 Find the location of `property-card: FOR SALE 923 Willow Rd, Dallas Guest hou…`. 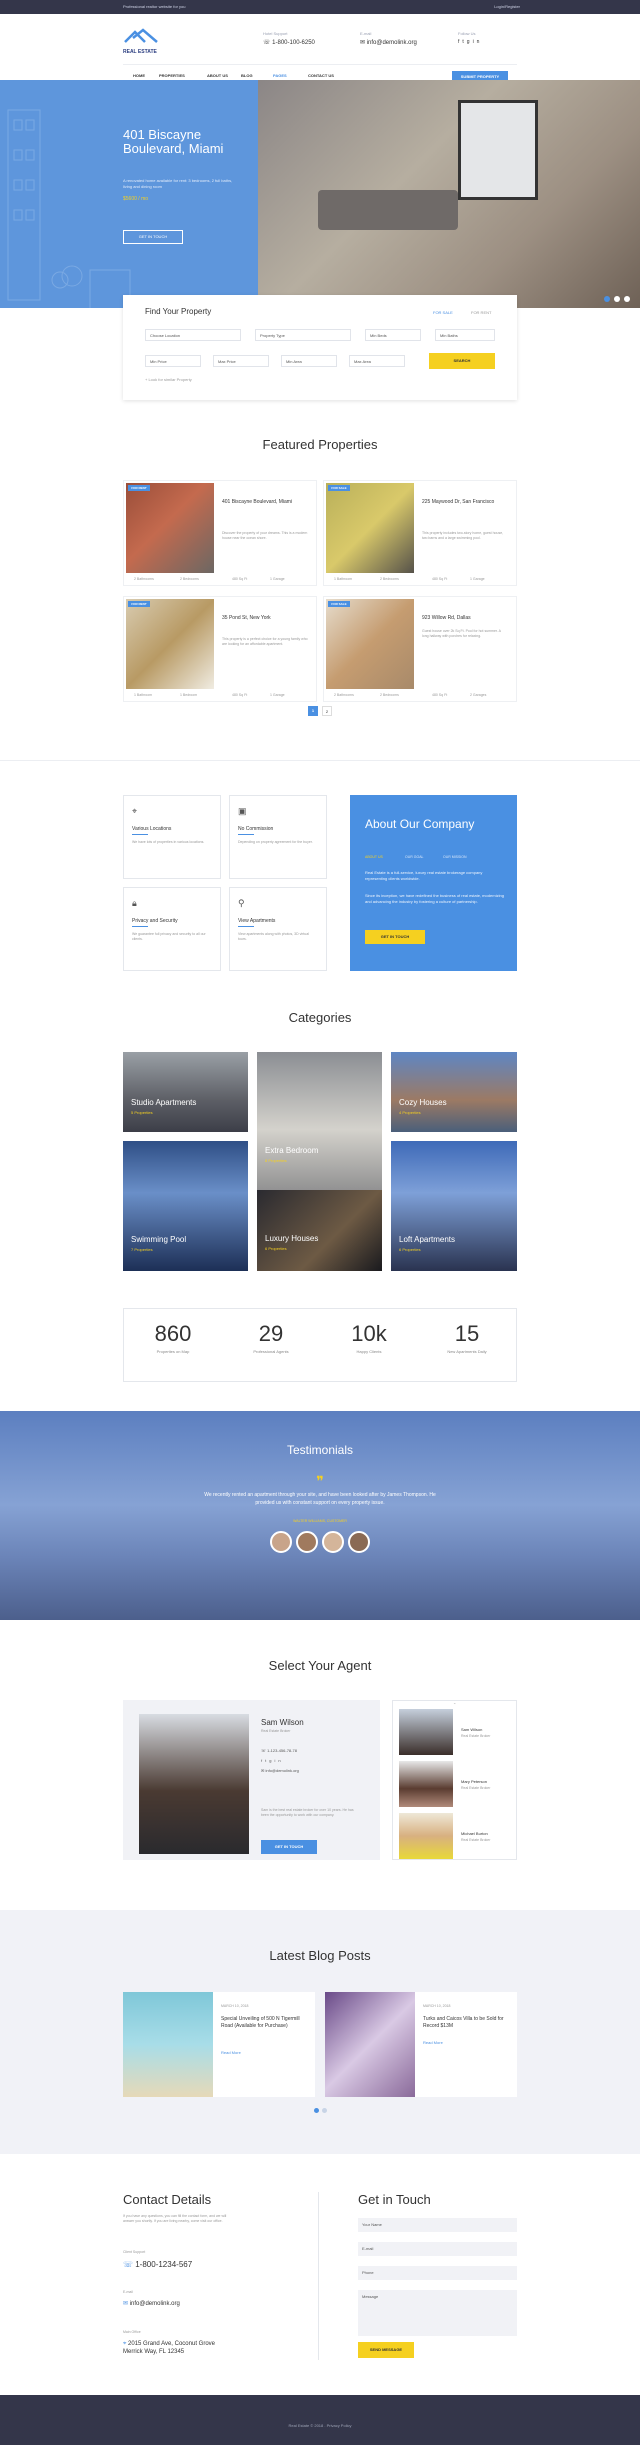

property-card: FOR SALE 923 Willow Rd, Dallas Guest hou… is located at coordinates (420, 649).